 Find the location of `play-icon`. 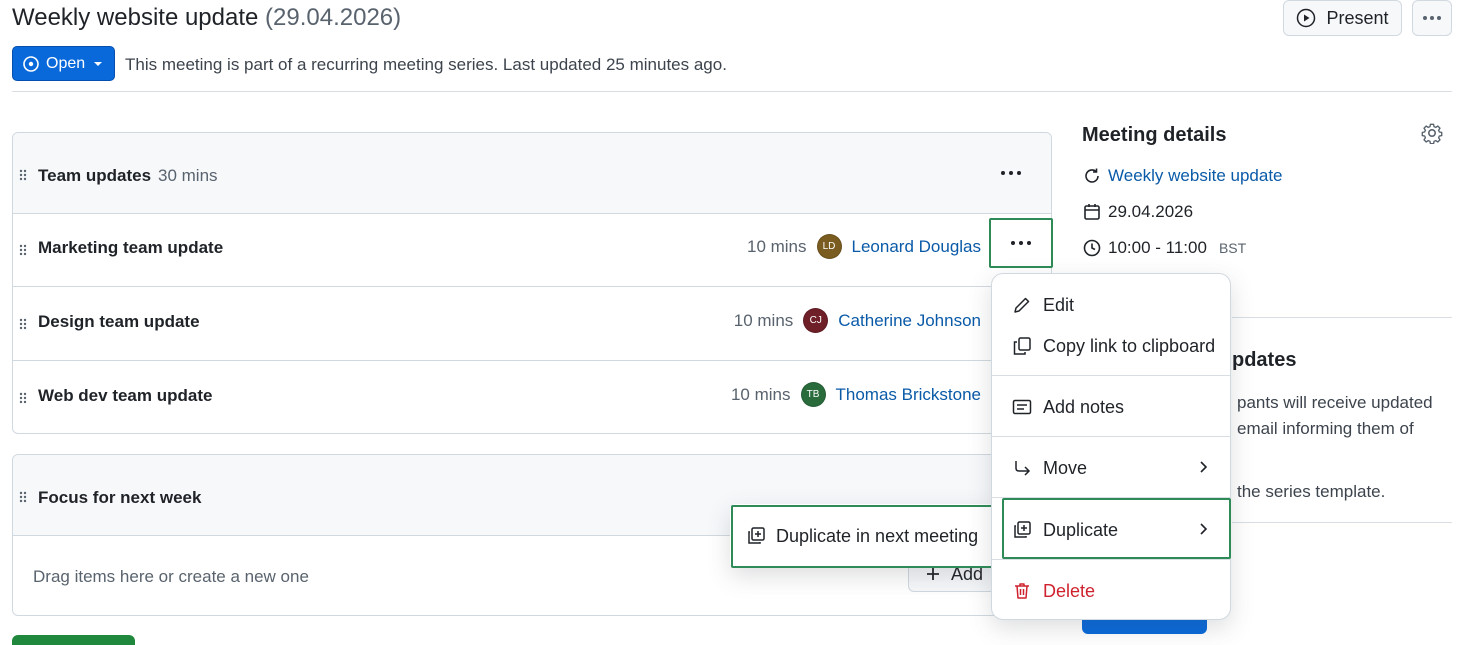

play-icon is located at coordinates (1306, 18).